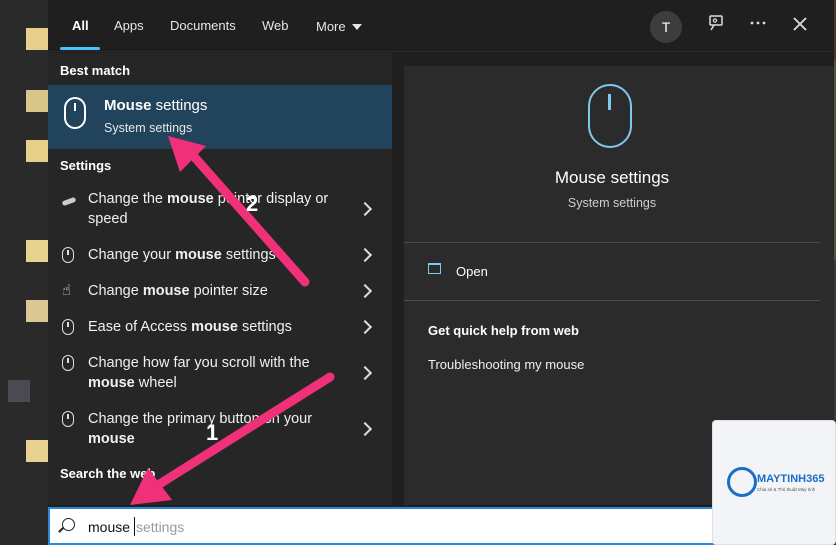 The image size is (836, 545). I want to click on tab-documents: Documents, so click(203, 25).